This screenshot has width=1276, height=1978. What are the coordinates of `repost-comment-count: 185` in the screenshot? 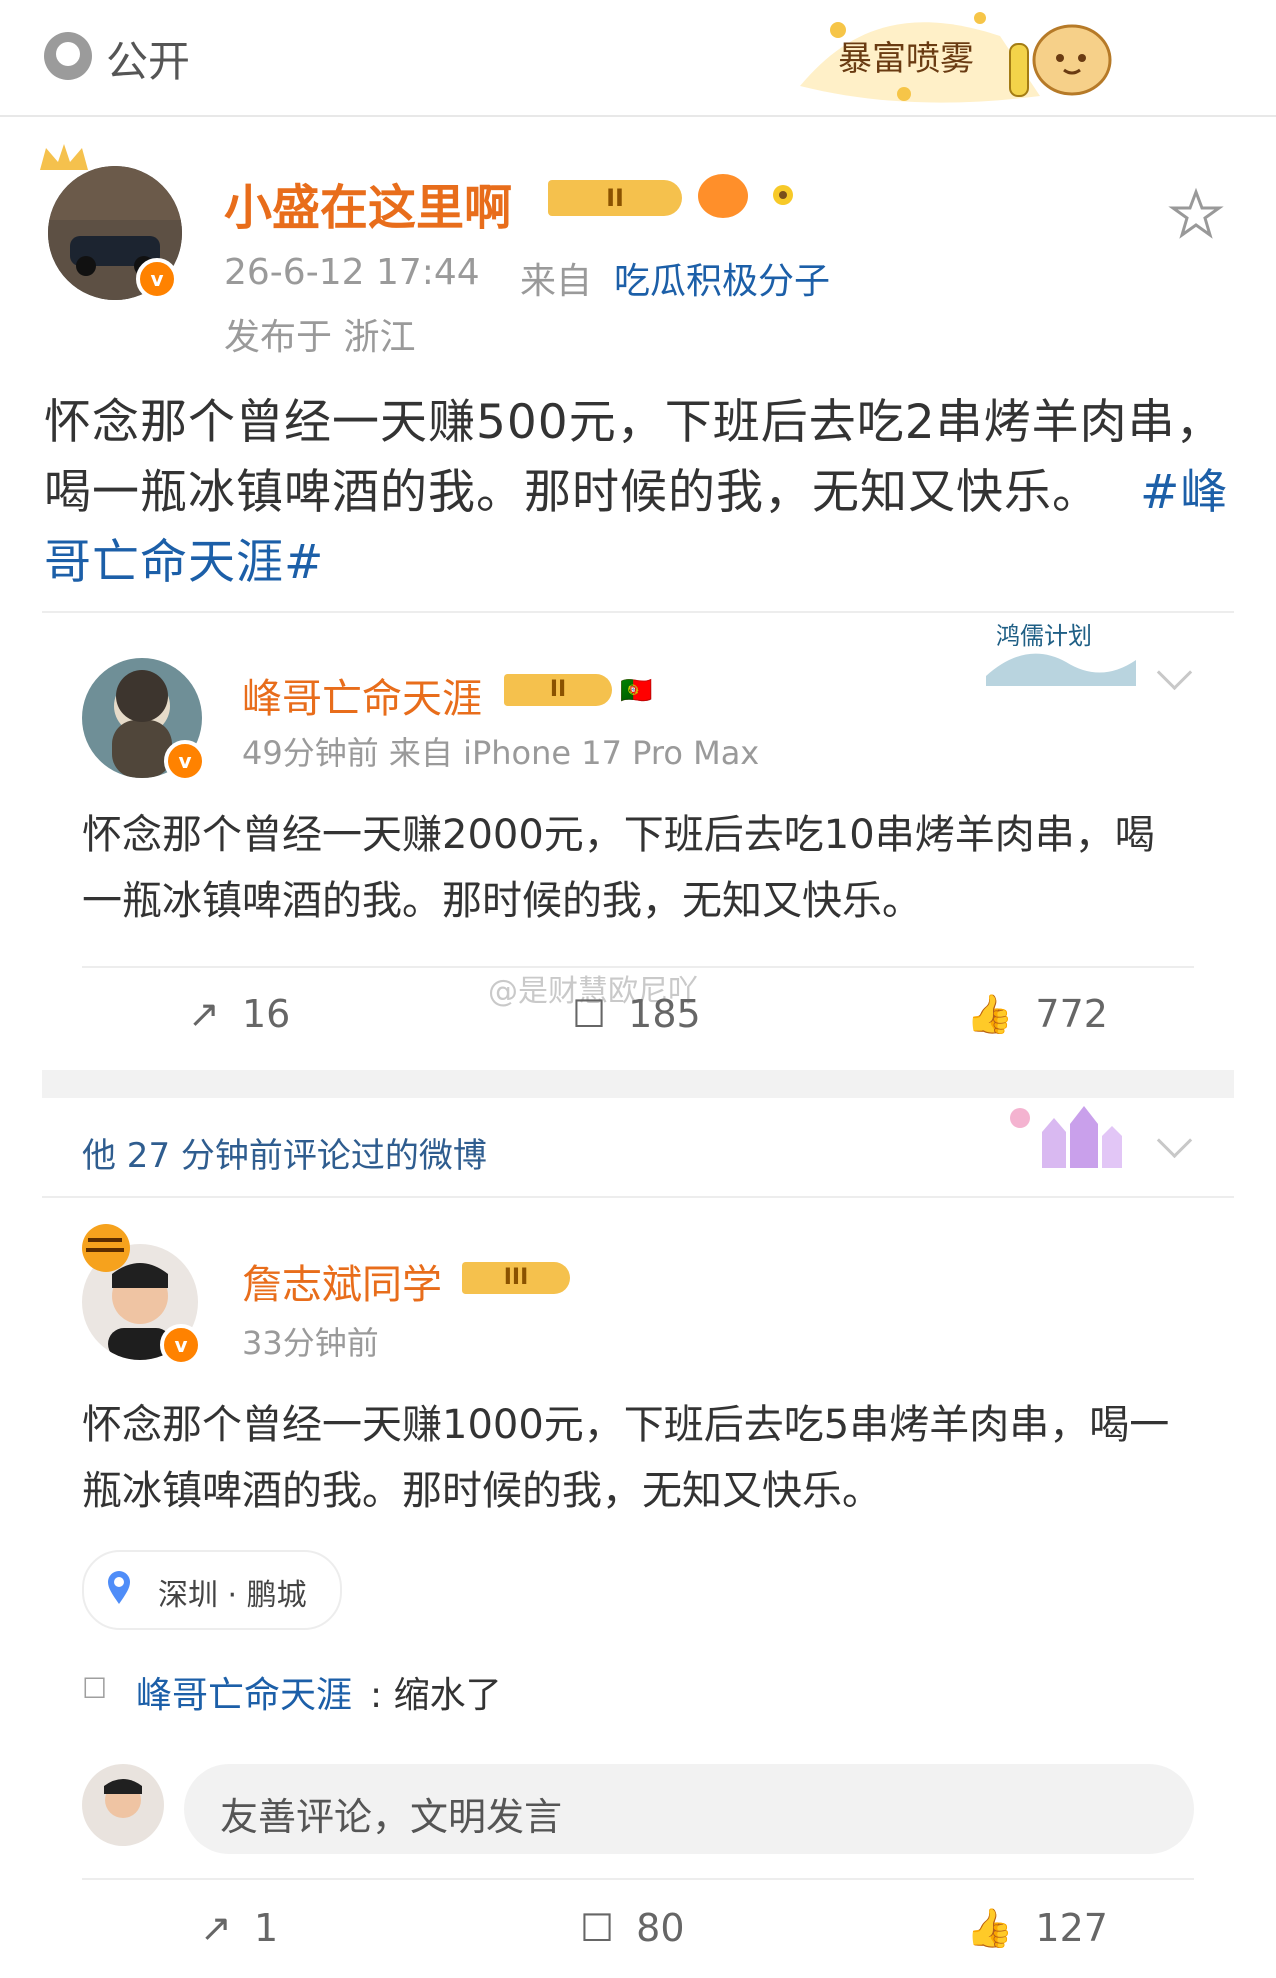 It's located at (664, 1014).